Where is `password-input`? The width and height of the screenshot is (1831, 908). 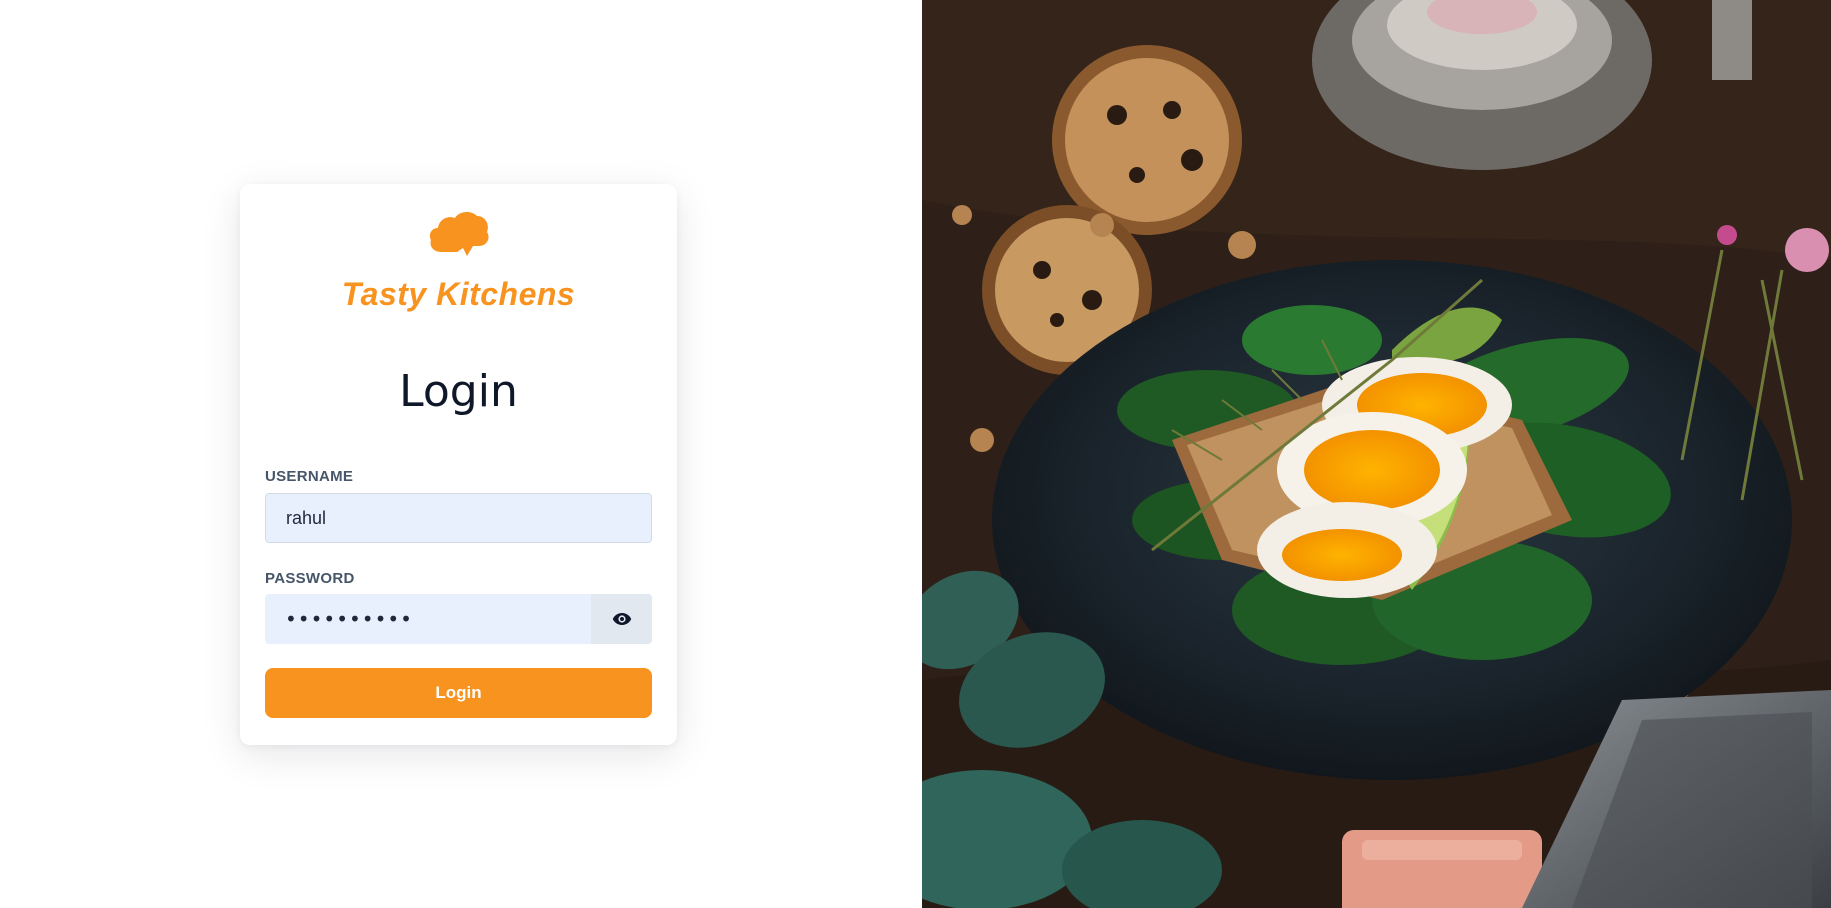 password-input is located at coordinates (428, 619).